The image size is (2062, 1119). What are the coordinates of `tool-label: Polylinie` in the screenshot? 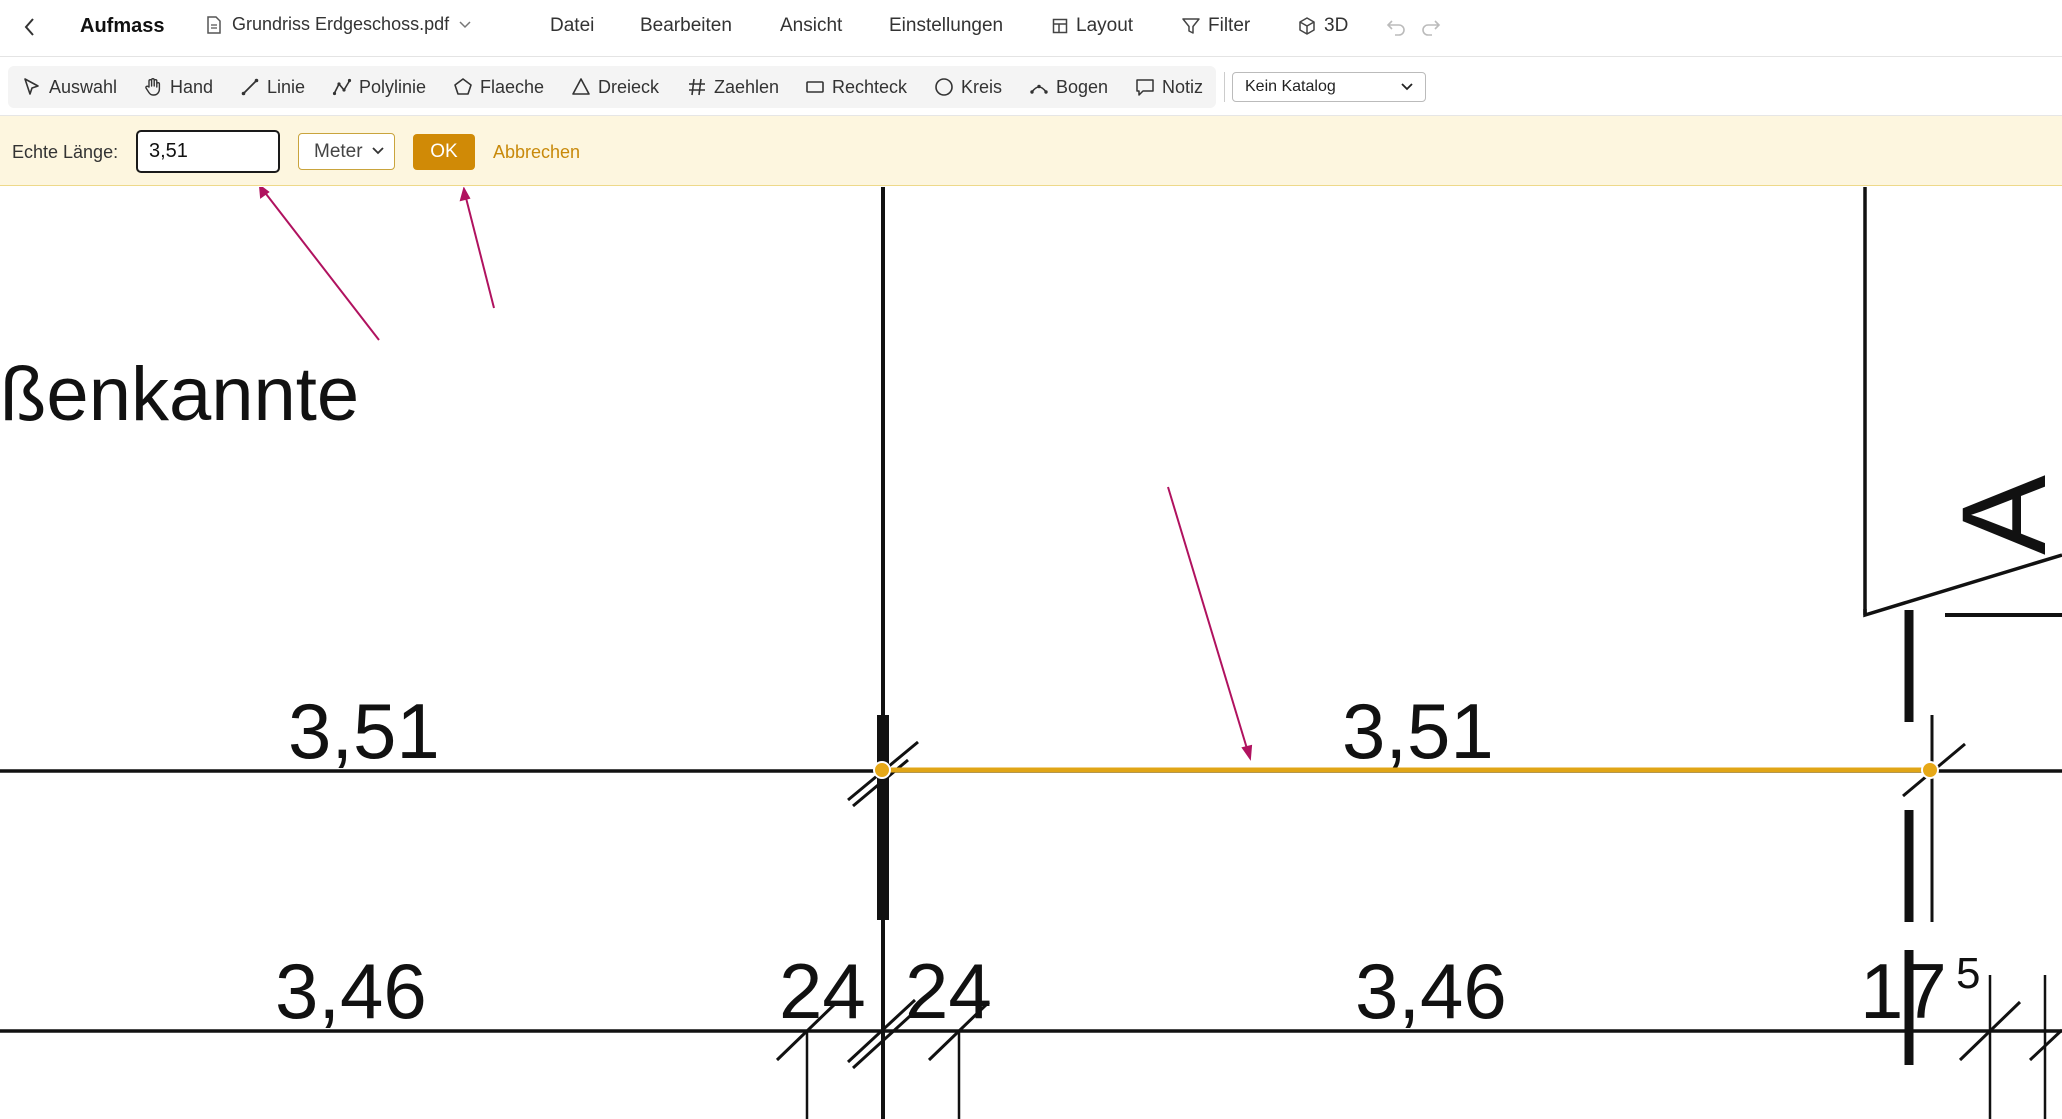 It's located at (393, 86).